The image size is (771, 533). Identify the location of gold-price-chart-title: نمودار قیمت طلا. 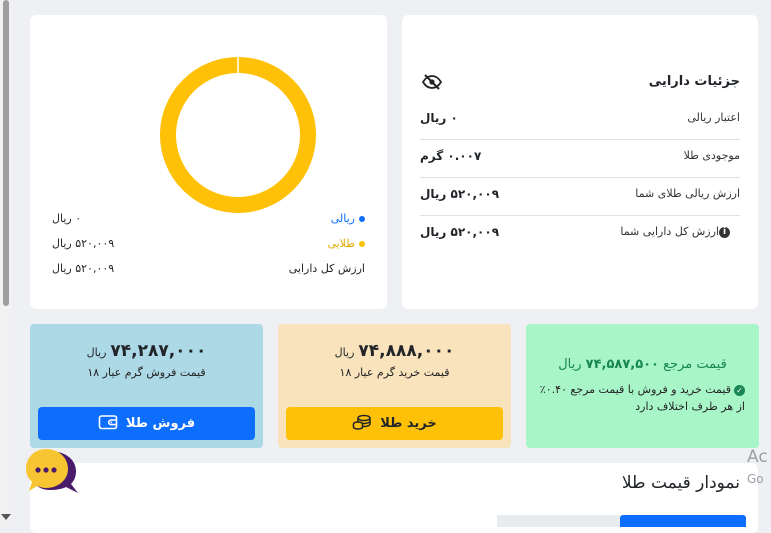
(680, 483).